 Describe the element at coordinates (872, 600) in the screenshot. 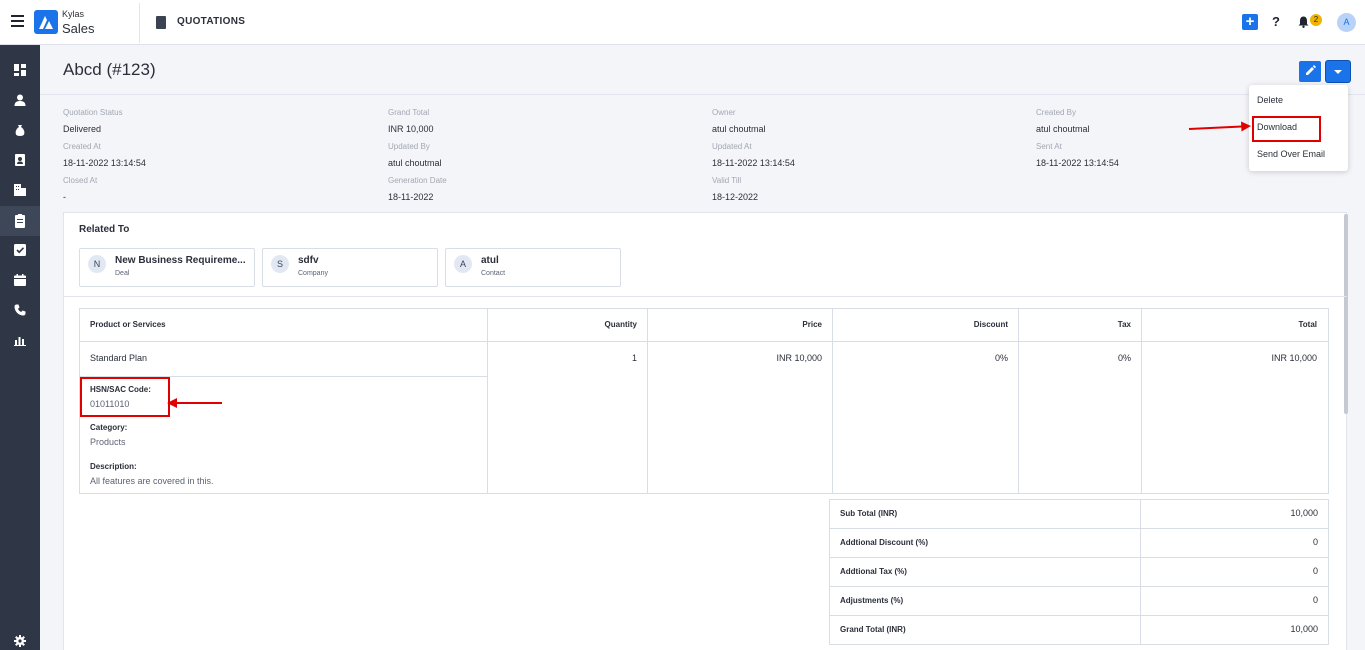

I see `adjustments-label: Adjustments (%)` at that location.